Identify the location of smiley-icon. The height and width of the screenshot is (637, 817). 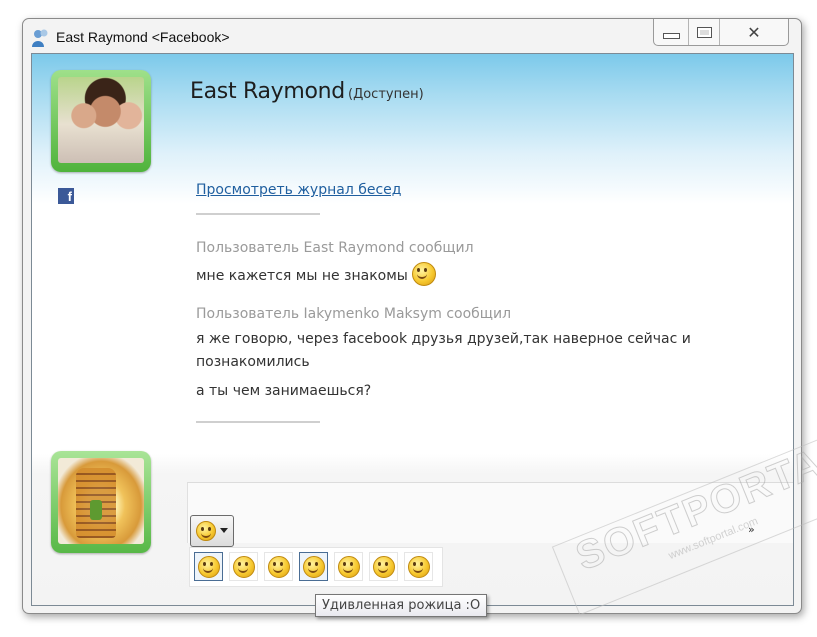
(206, 531).